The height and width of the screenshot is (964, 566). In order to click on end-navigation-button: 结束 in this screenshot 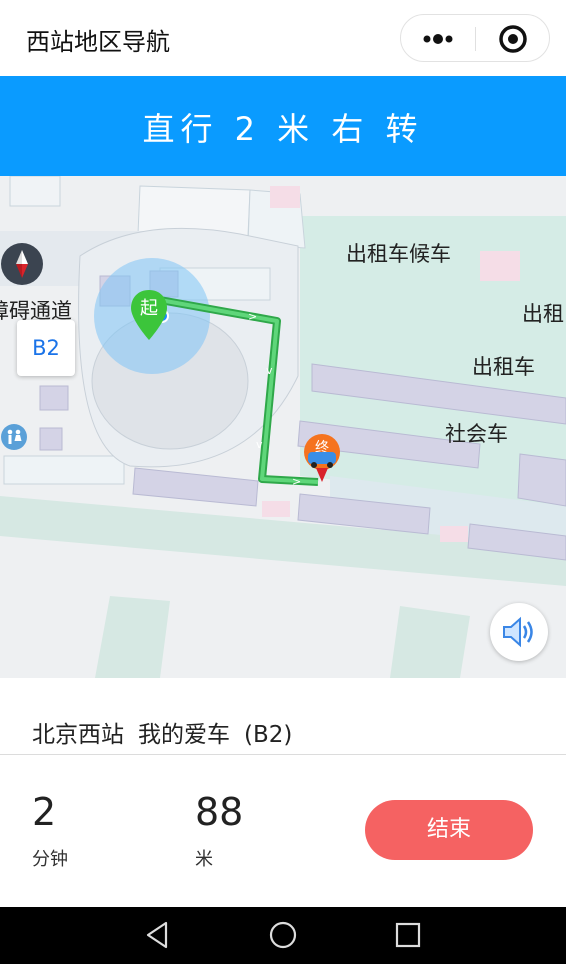, I will do `click(449, 830)`.